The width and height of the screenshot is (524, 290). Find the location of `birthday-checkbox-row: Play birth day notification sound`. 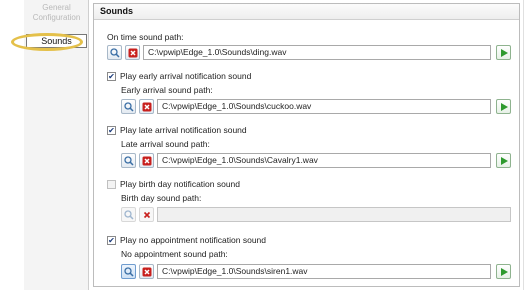

birthday-checkbox-row: Play birth day notification sound is located at coordinates (173, 184).